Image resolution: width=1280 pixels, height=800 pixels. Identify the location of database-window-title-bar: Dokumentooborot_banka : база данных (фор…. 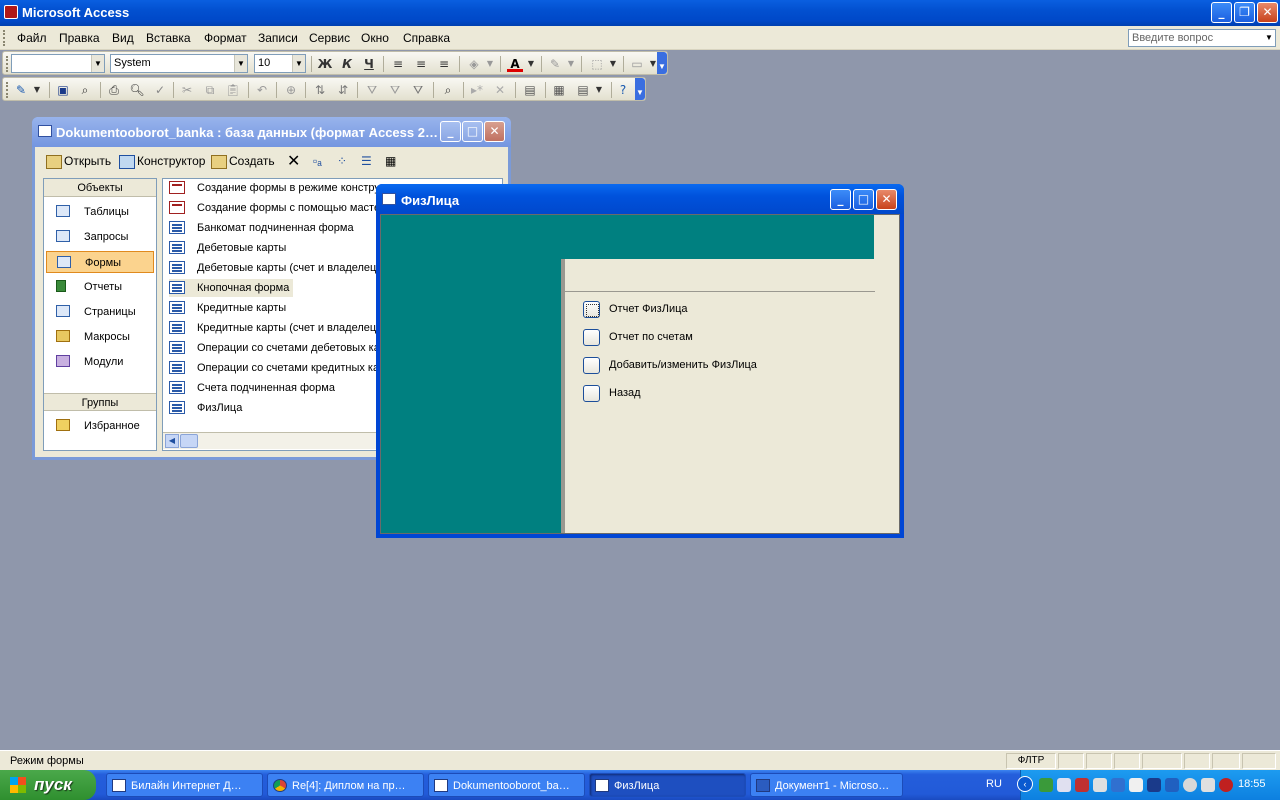
(271, 132).